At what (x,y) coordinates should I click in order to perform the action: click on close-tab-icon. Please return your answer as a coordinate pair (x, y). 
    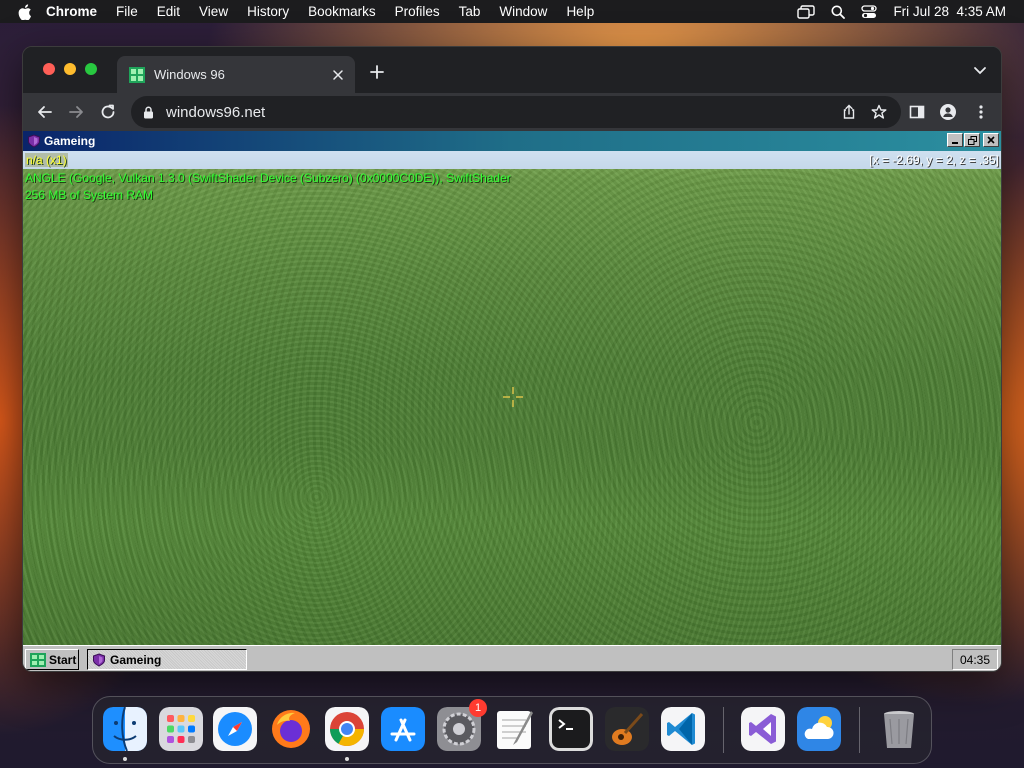
    Looking at the image, I should click on (338, 75).